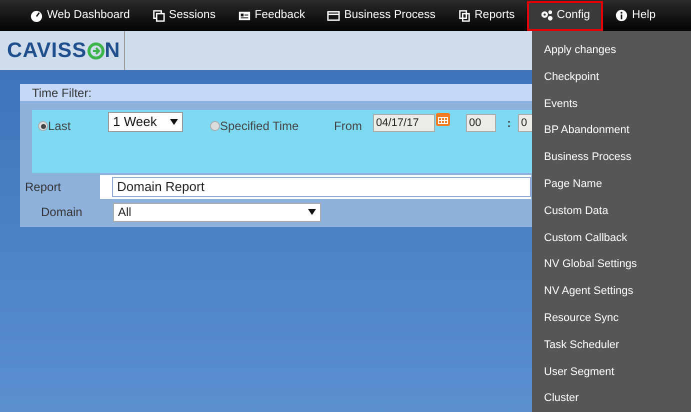  I want to click on domain-label: Domain, so click(62, 212).